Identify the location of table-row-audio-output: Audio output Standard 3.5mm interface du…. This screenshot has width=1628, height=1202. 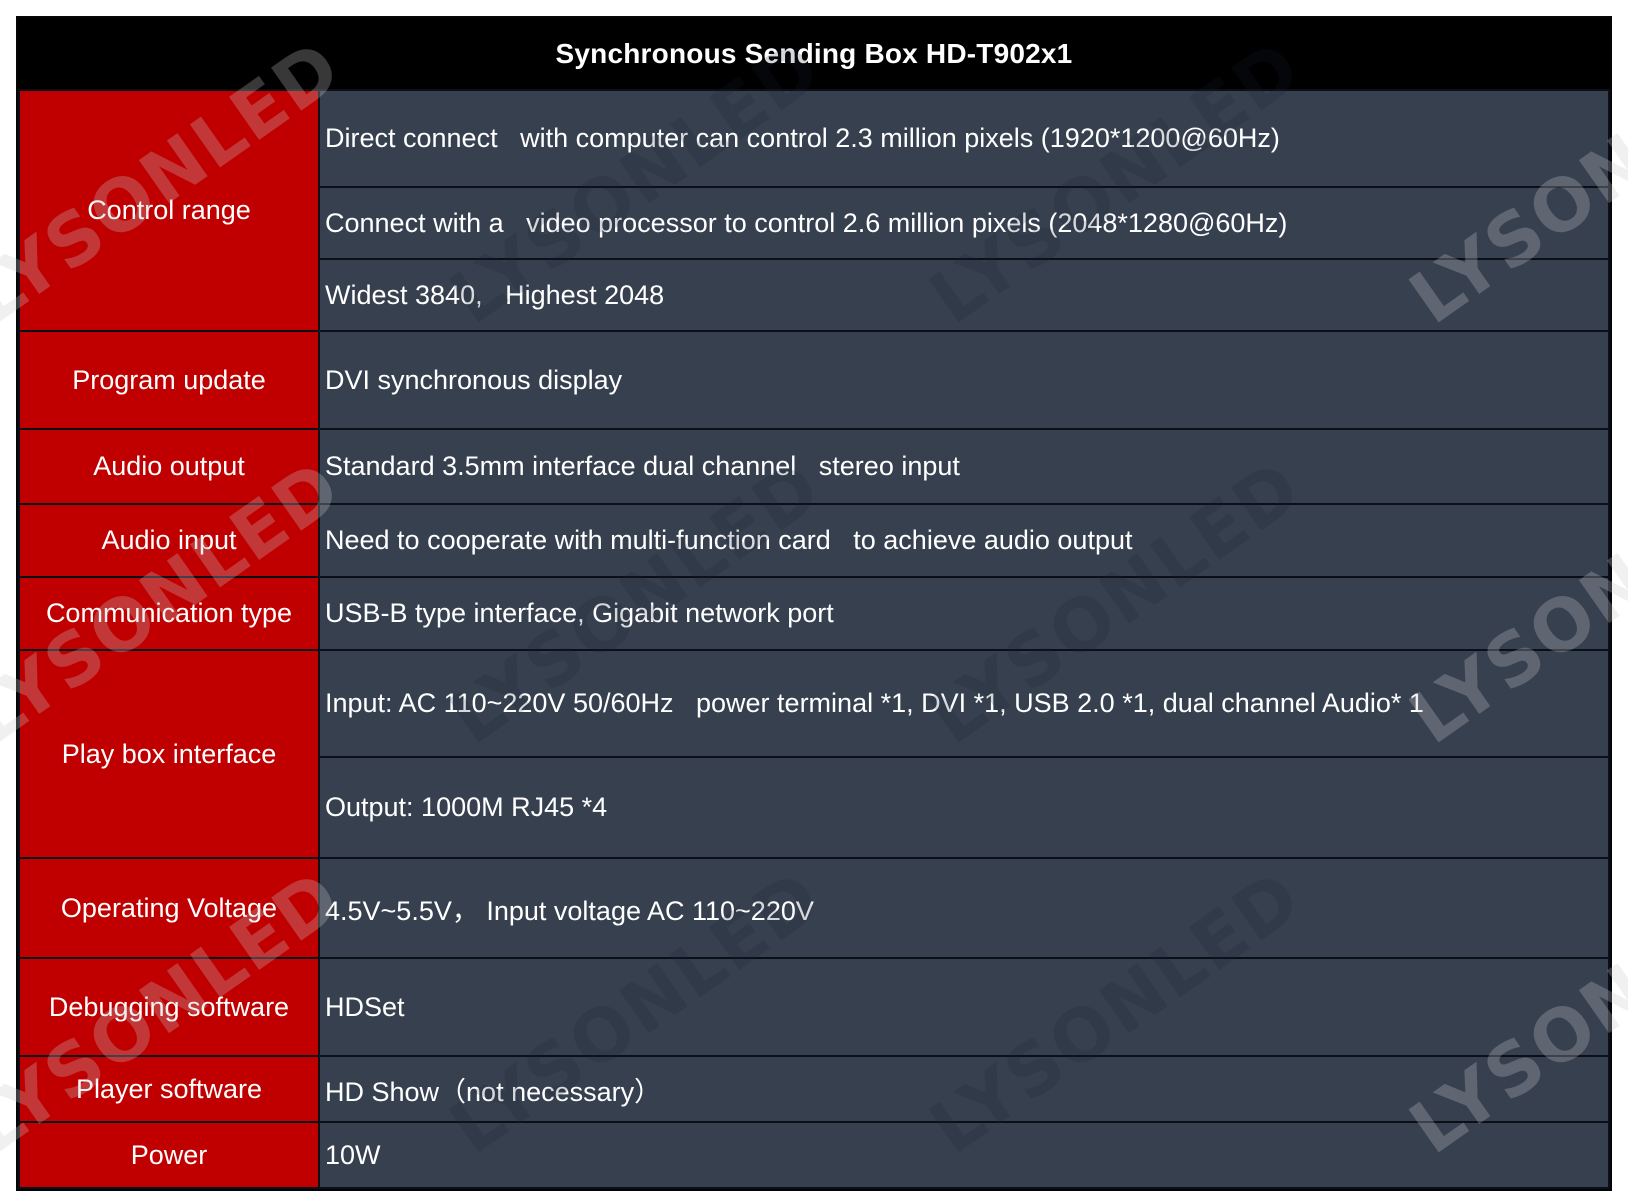
(814, 466).